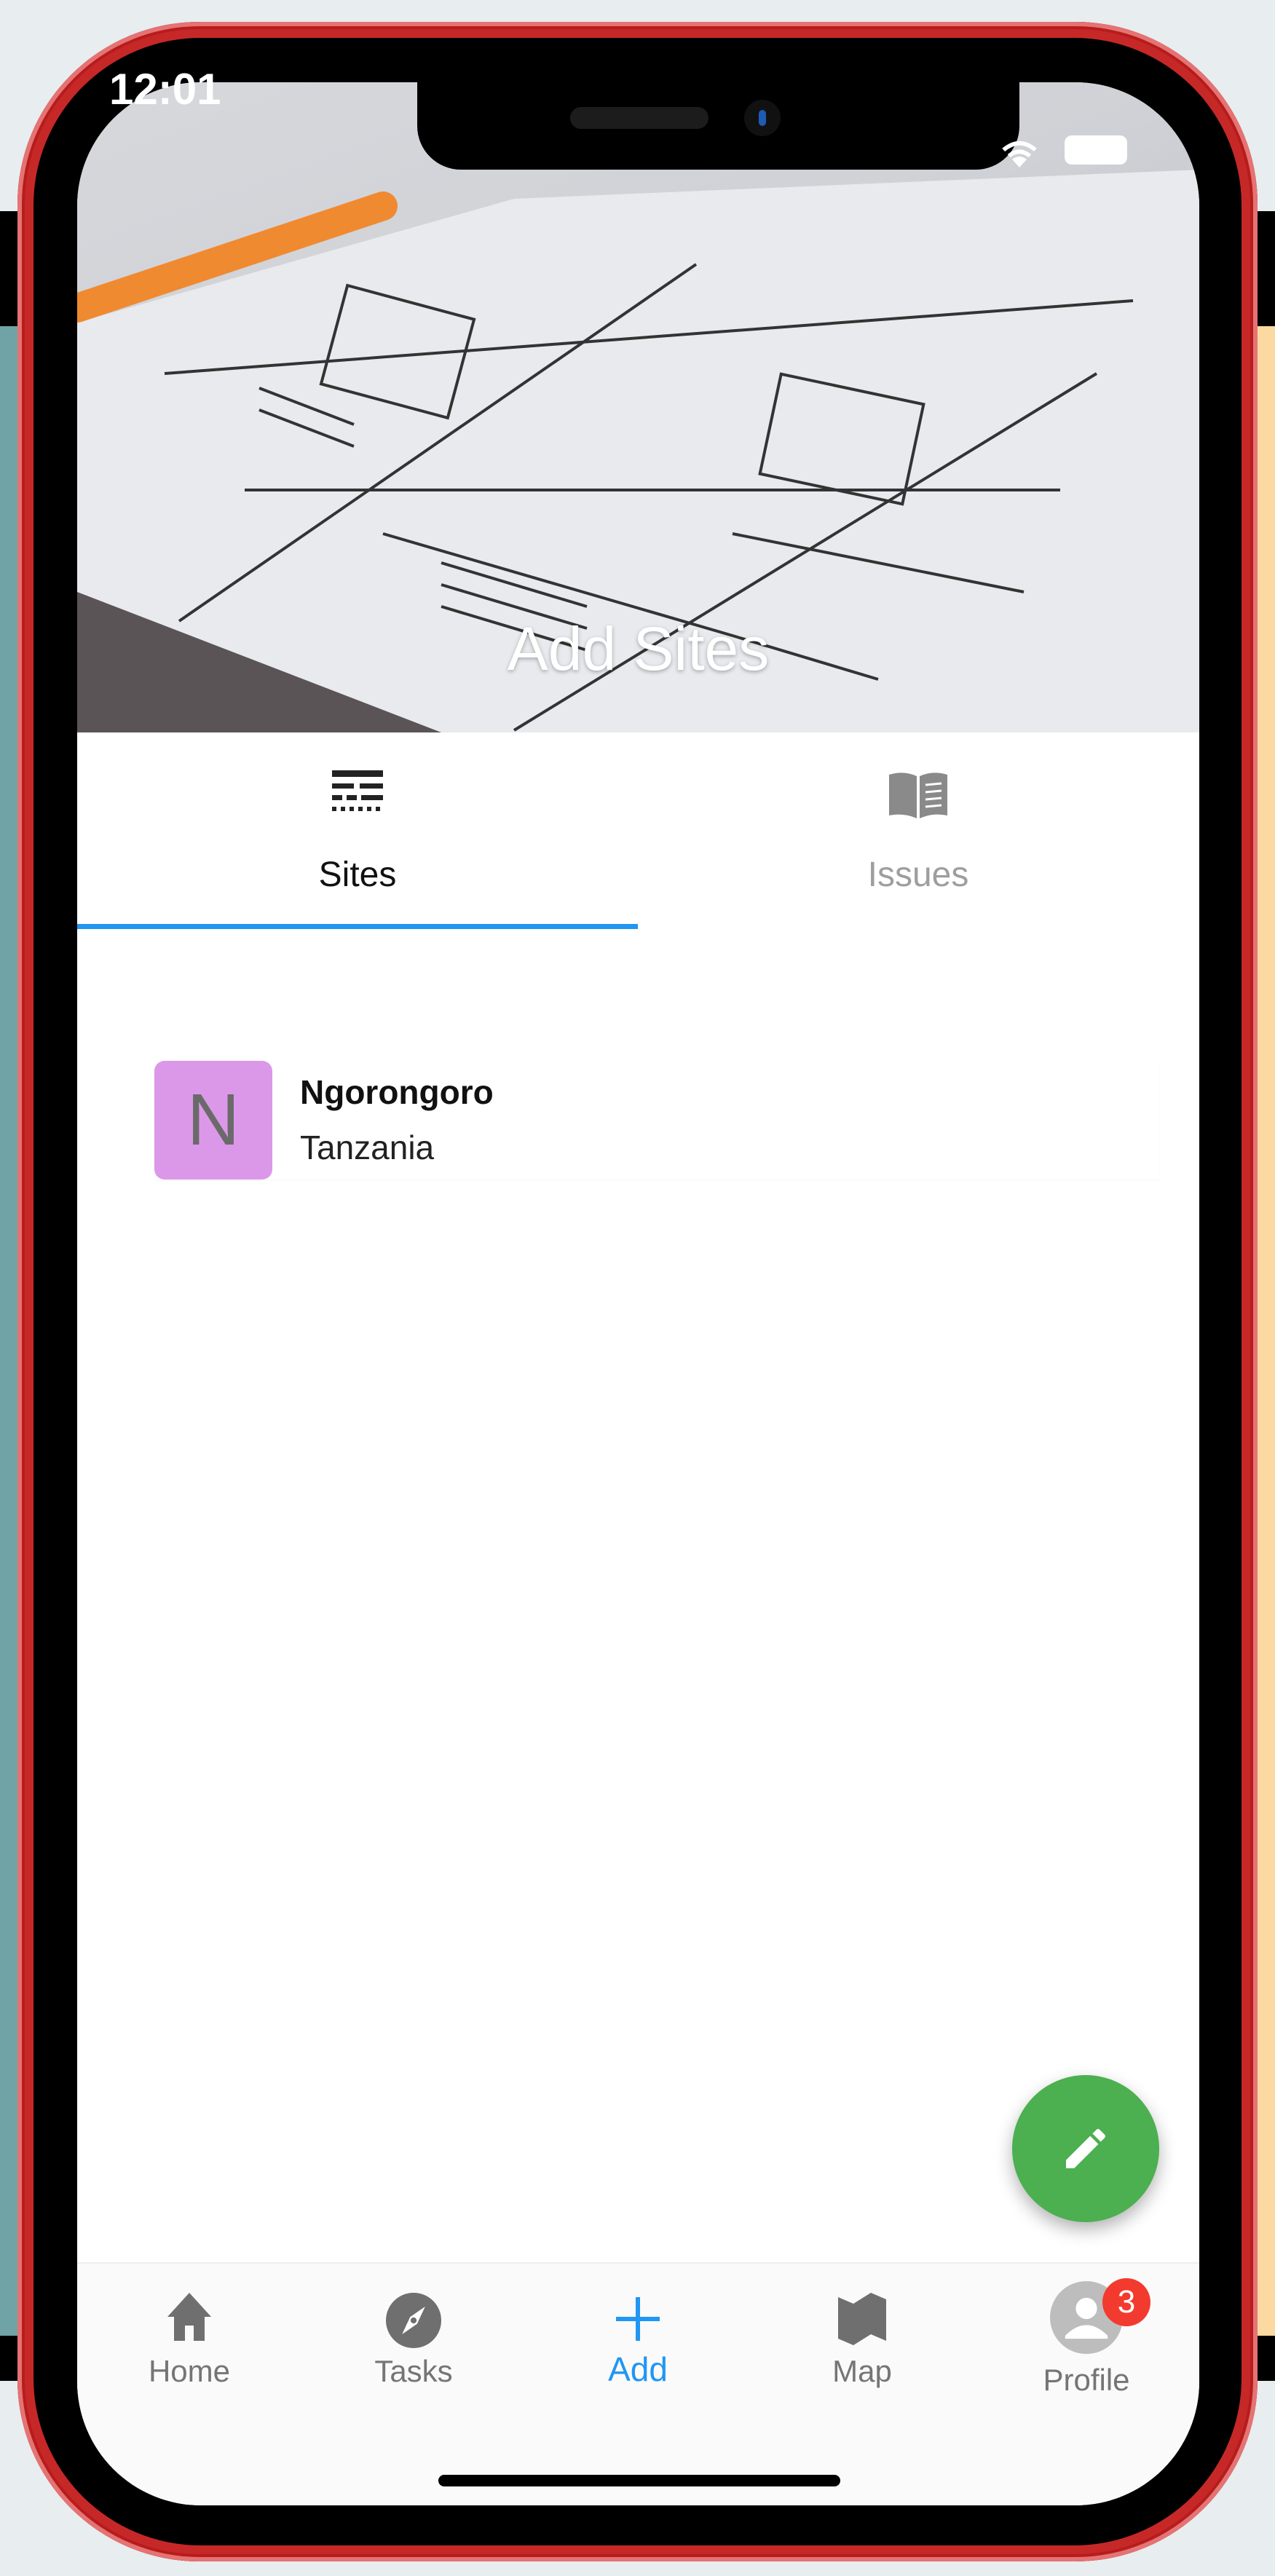 This screenshot has width=1275, height=2576. What do you see at coordinates (397, 1092) in the screenshot?
I see `site-name: Ngorongoro` at bounding box center [397, 1092].